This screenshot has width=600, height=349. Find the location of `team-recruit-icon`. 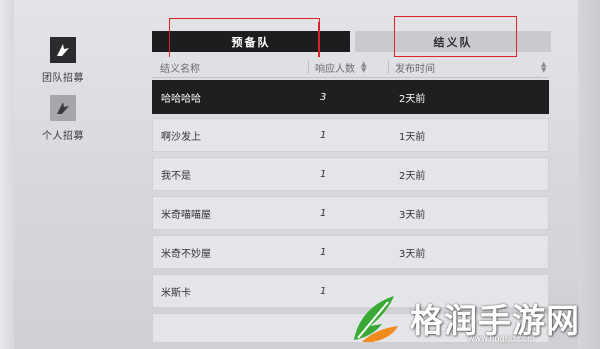

team-recruit-icon is located at coordinates (63, 50).